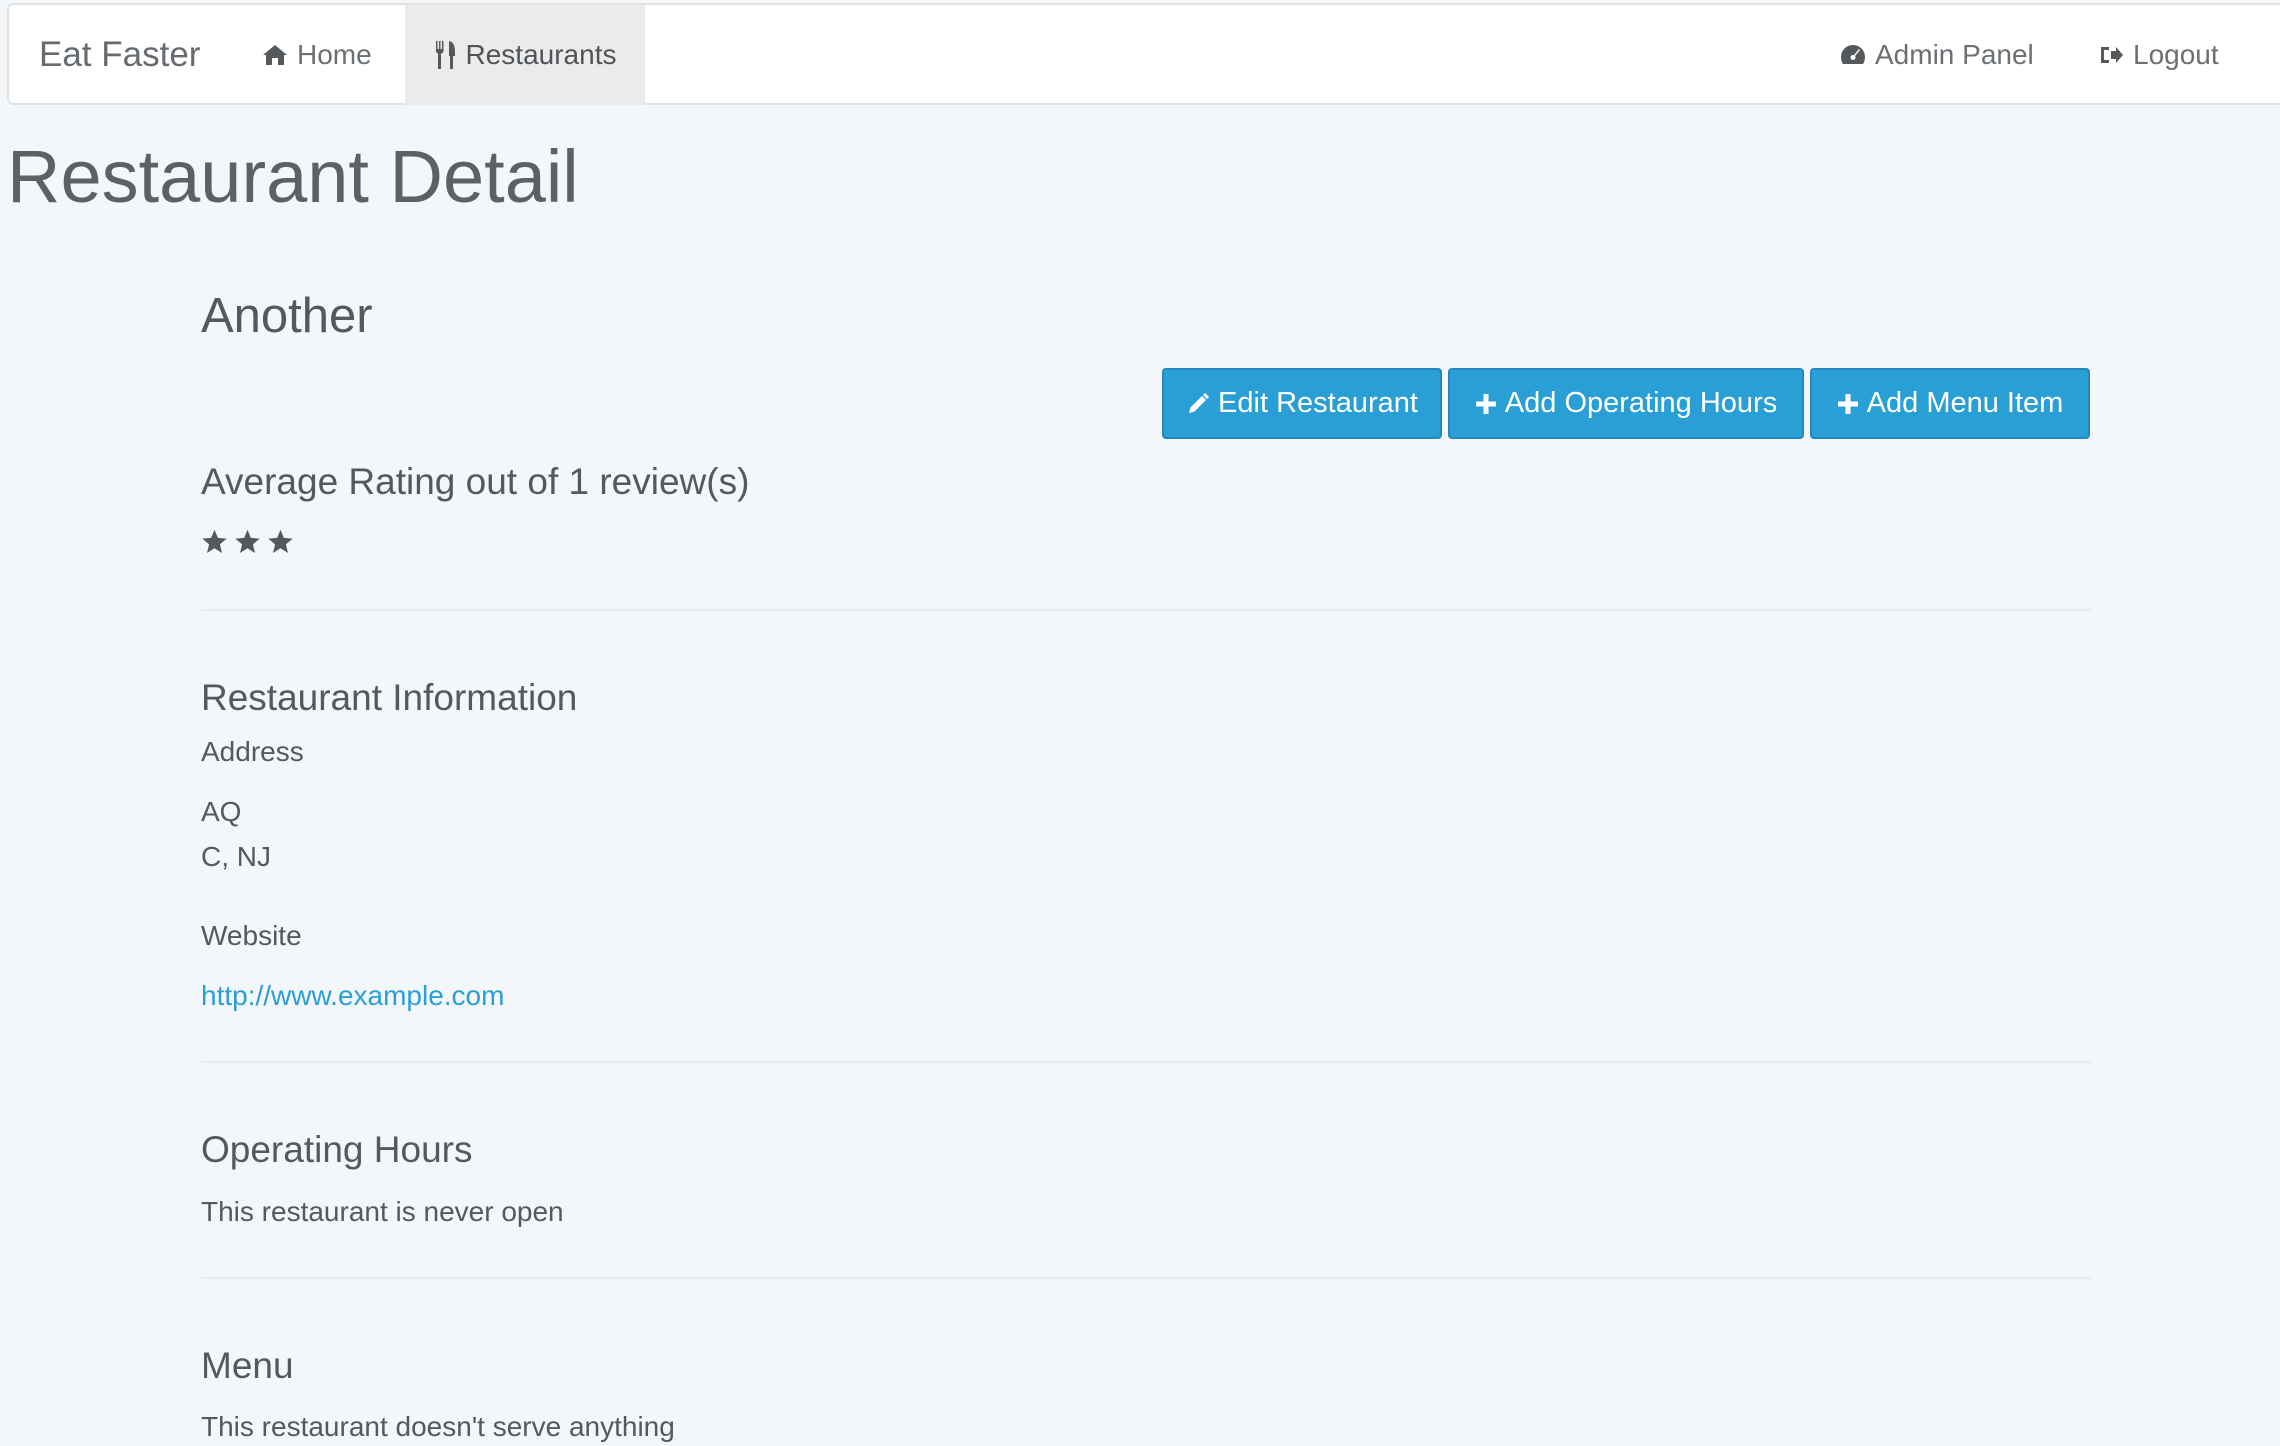  I want to click on add-operating-hours-button: Add Operating Hours, so click(1626, 403).